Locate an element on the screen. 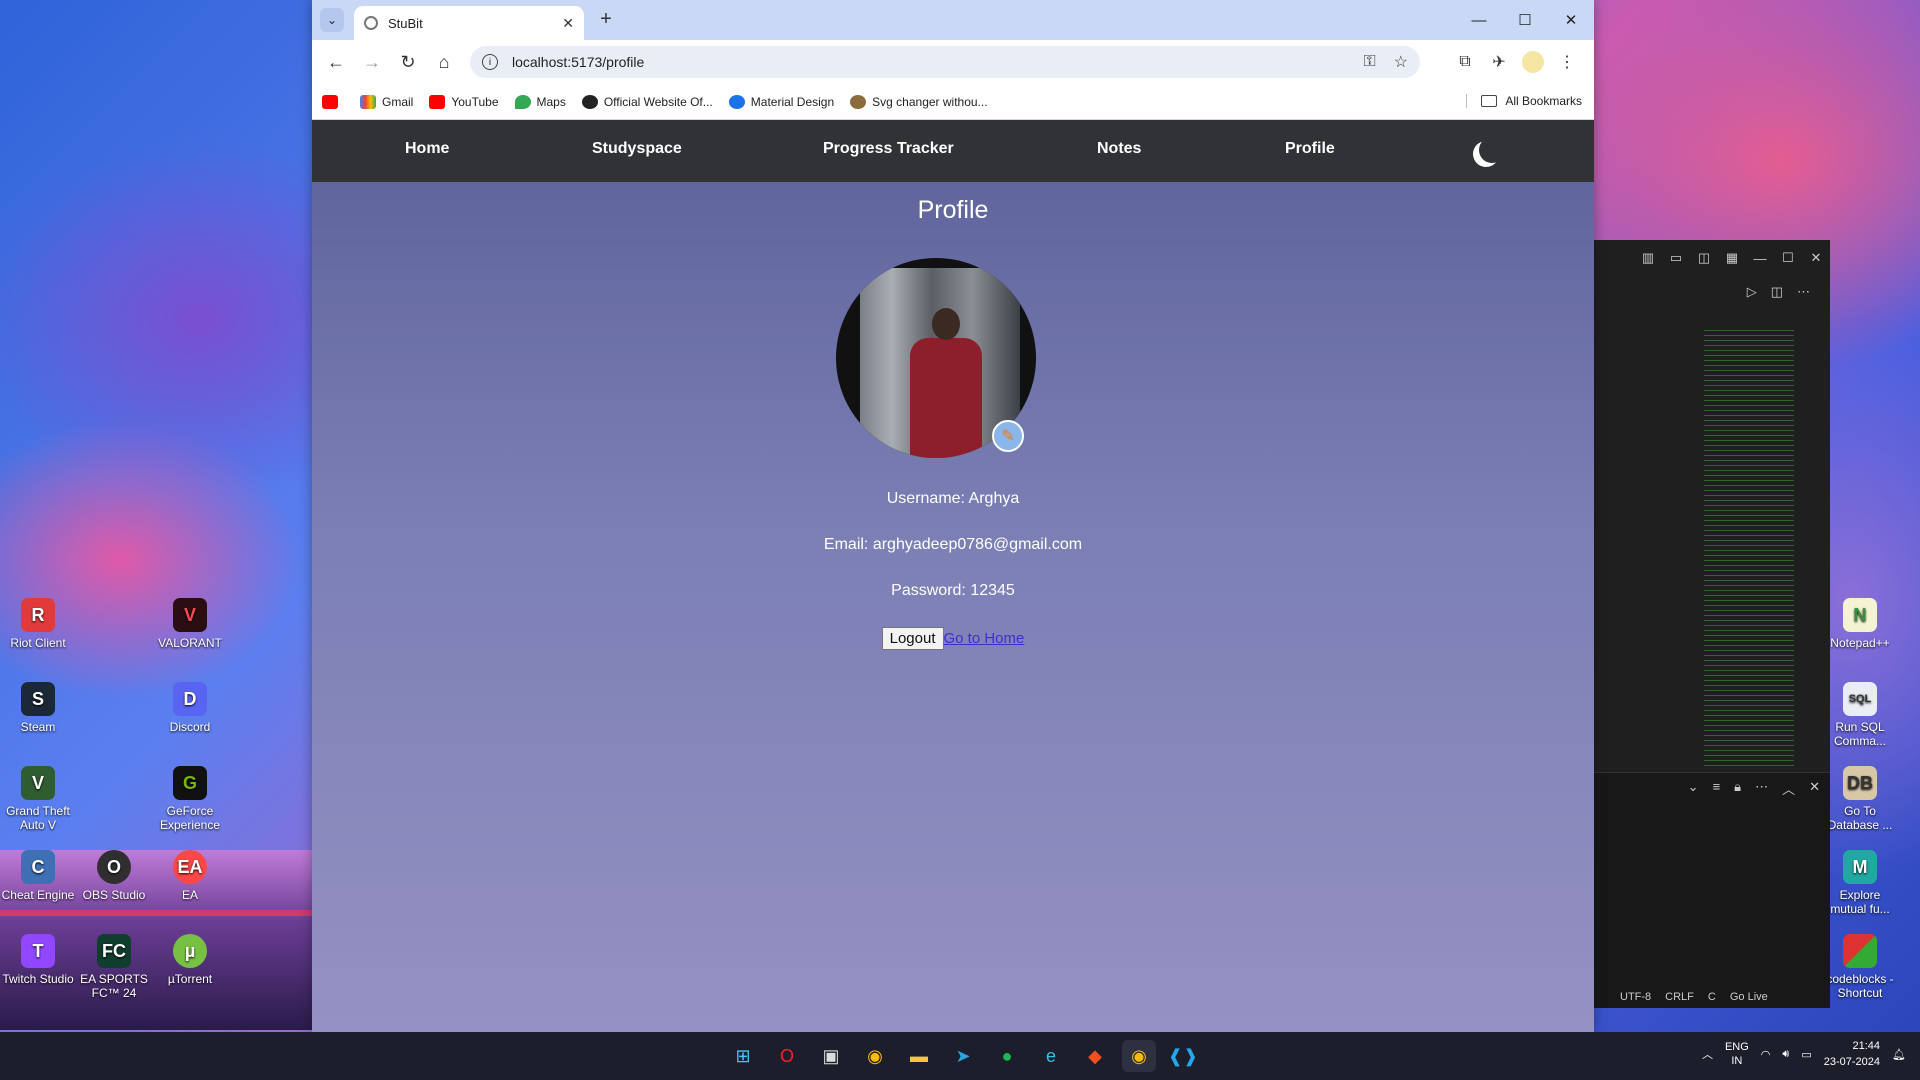 This screenshot has width=1920, height=1080. desktop-icon-steam: S Steam is located at coordinates (38, 708).